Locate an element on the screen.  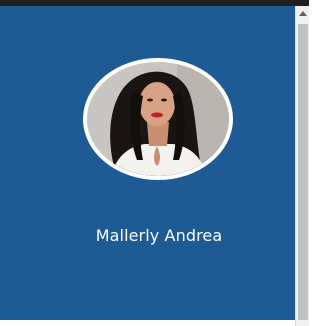
chevron-up-icon is located at coordinates (303, 13).